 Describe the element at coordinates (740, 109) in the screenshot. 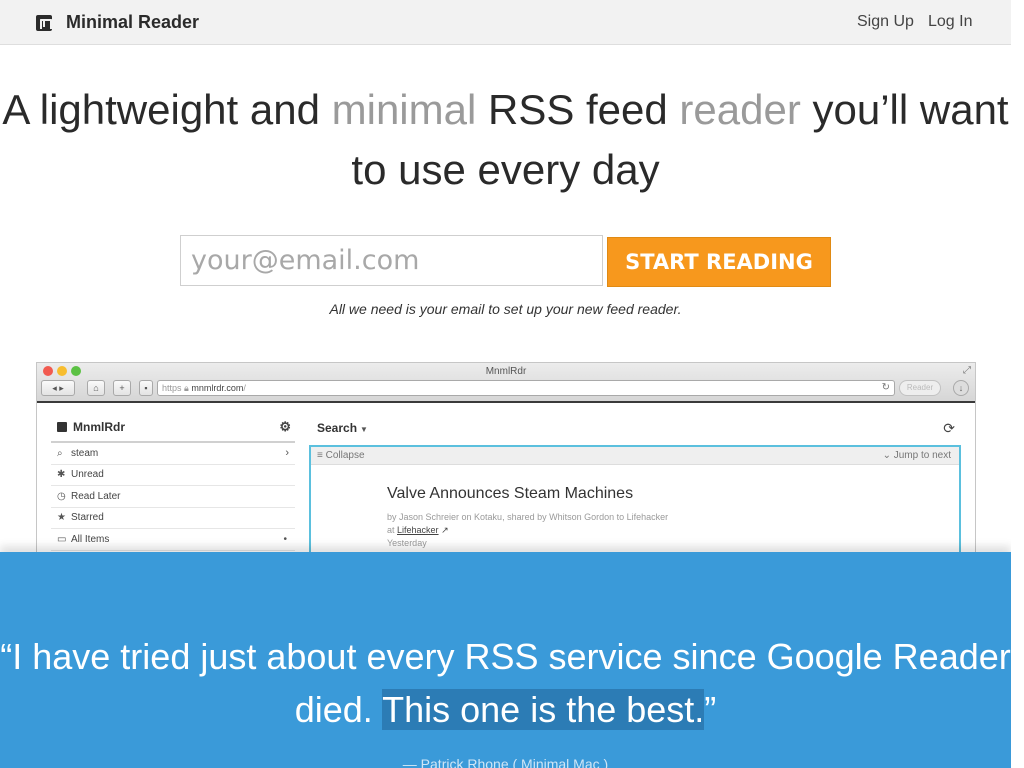

I see `headline-muted-word: reader` at that location.